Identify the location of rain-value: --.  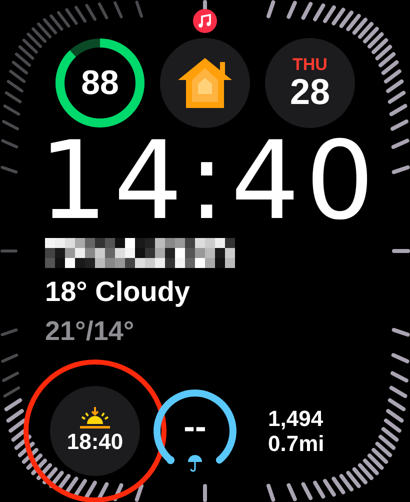
(195, 427).